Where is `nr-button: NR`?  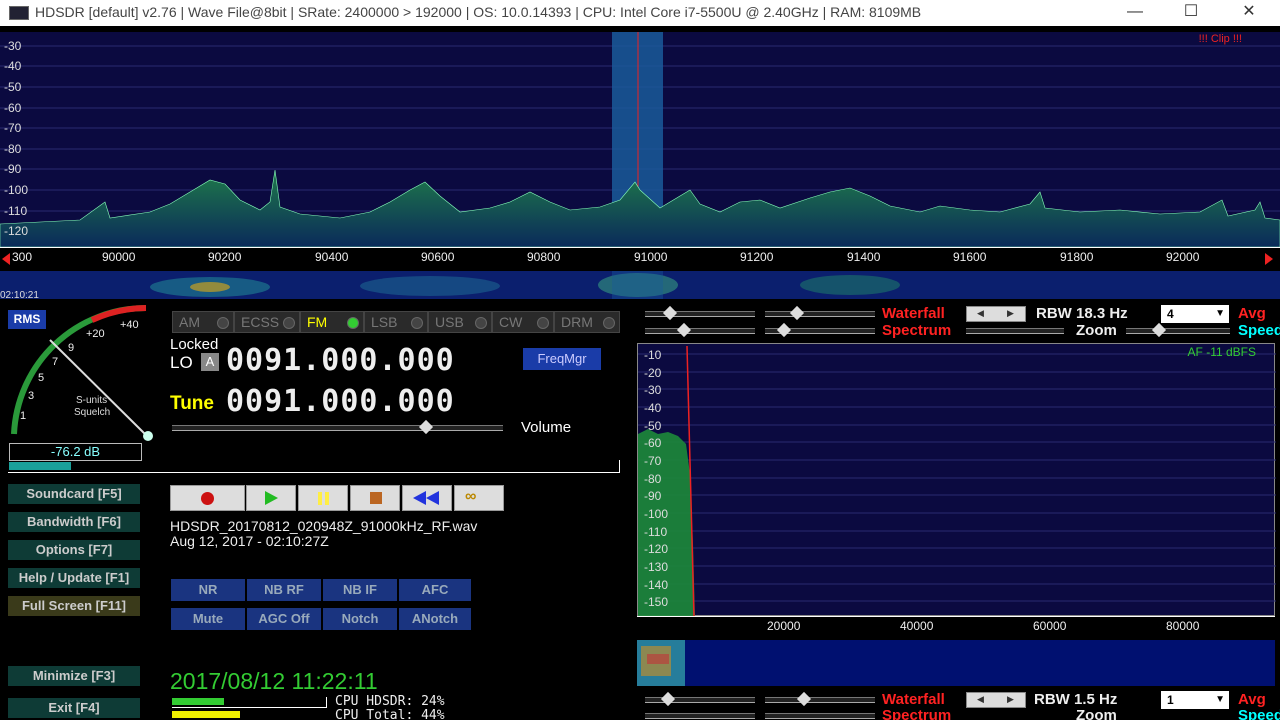
nr-button: NR is located at coordinates (208, 590).